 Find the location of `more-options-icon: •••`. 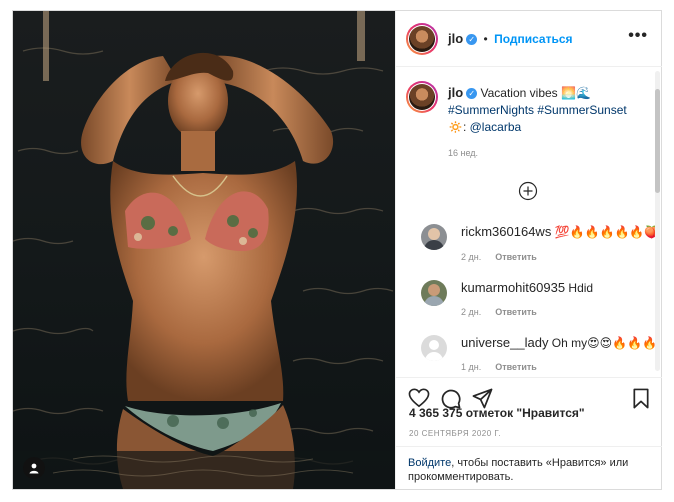

more-options-icon: ••• is located at coordinates (638, 36).